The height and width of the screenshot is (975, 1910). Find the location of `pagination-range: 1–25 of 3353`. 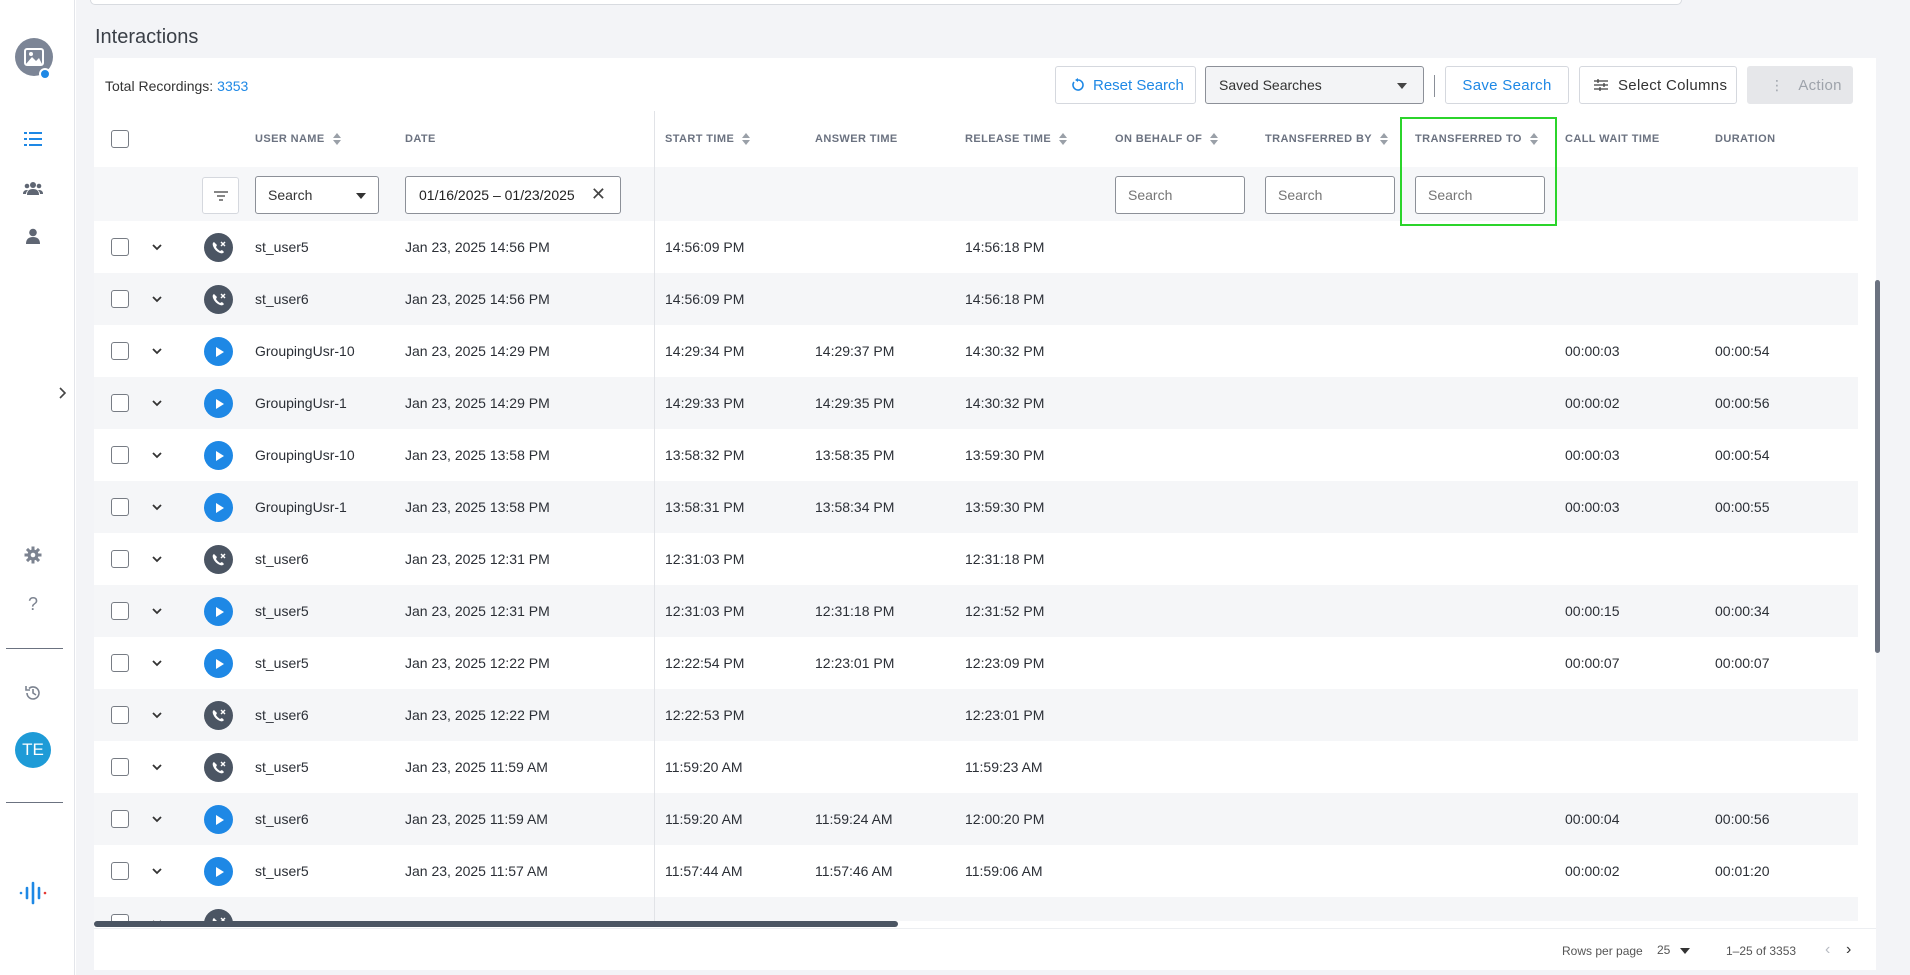

pagination-range: 1–25 of 3353 is located at coordinates (1761, 951).